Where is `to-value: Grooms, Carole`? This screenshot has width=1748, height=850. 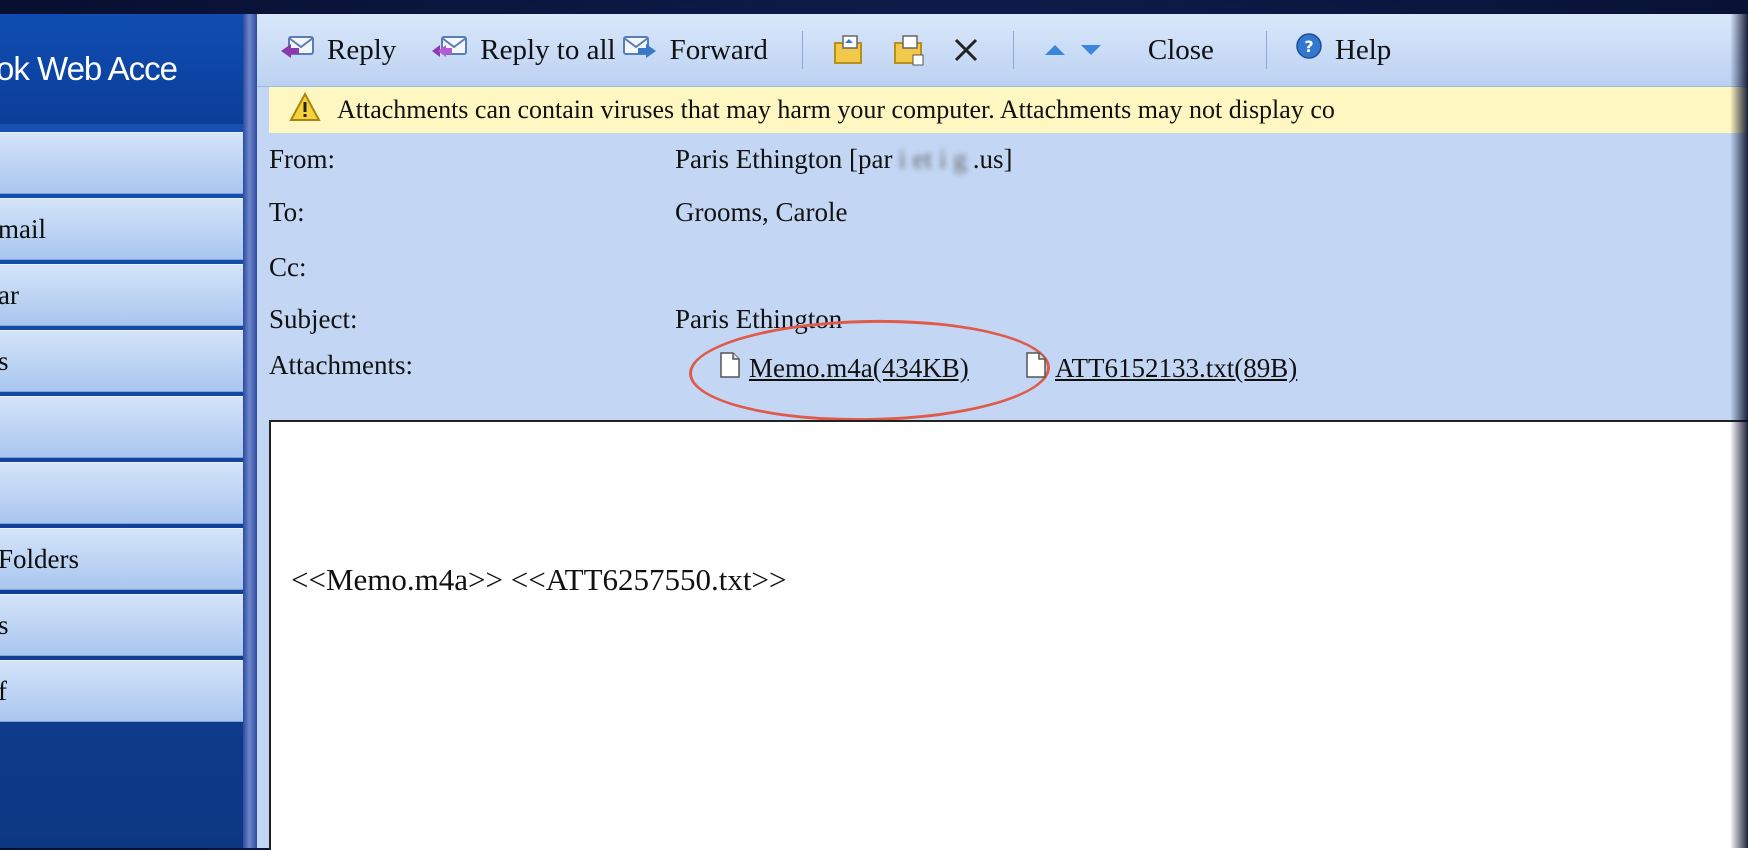
to-value: Grooms, Carole is located at coordinates (761, 212).